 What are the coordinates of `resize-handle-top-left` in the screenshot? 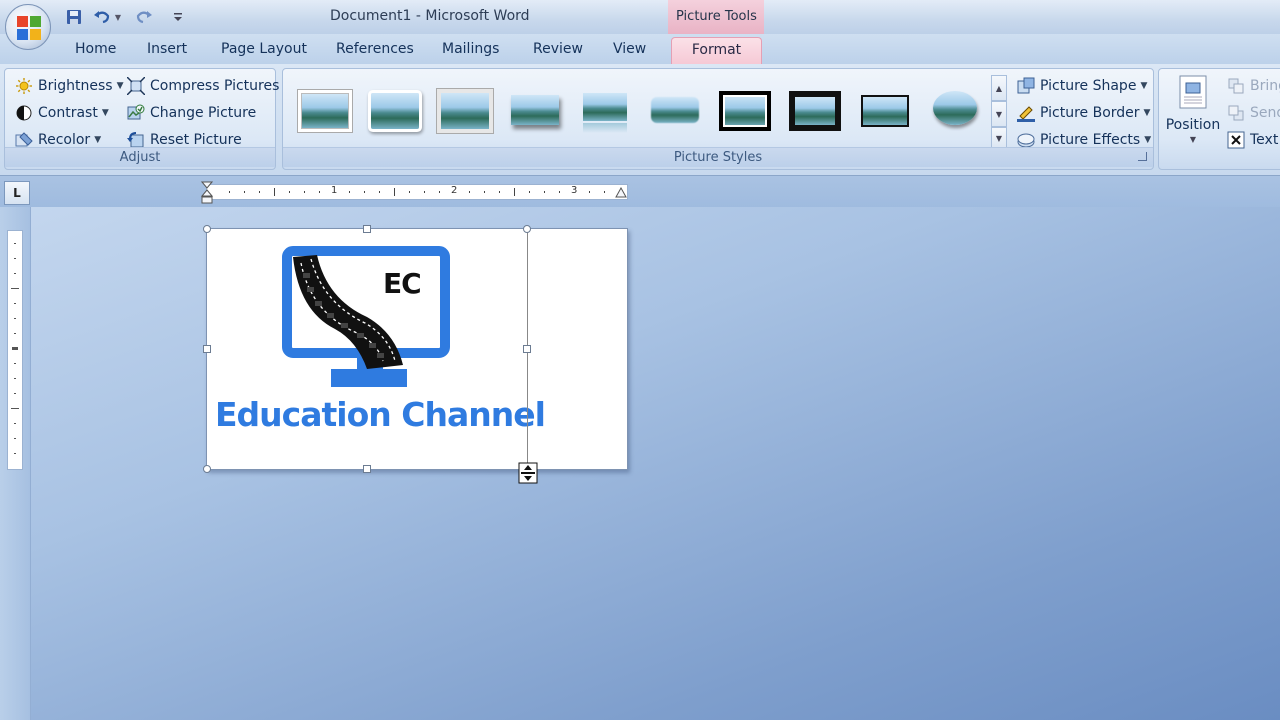 It's located at (207, 229).